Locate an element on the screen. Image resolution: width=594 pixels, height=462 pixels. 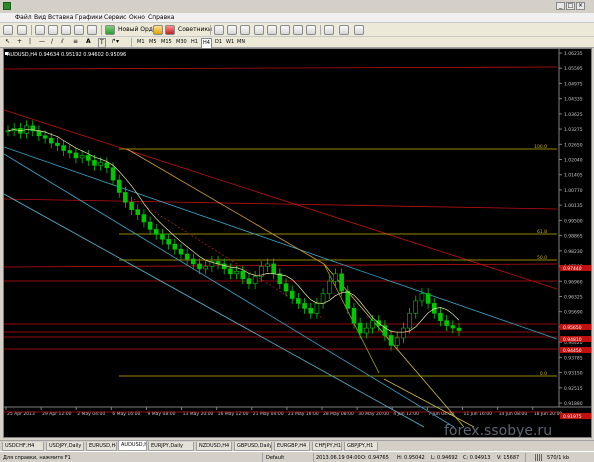
menu-view: Вид is located at coordinates (40, 18).